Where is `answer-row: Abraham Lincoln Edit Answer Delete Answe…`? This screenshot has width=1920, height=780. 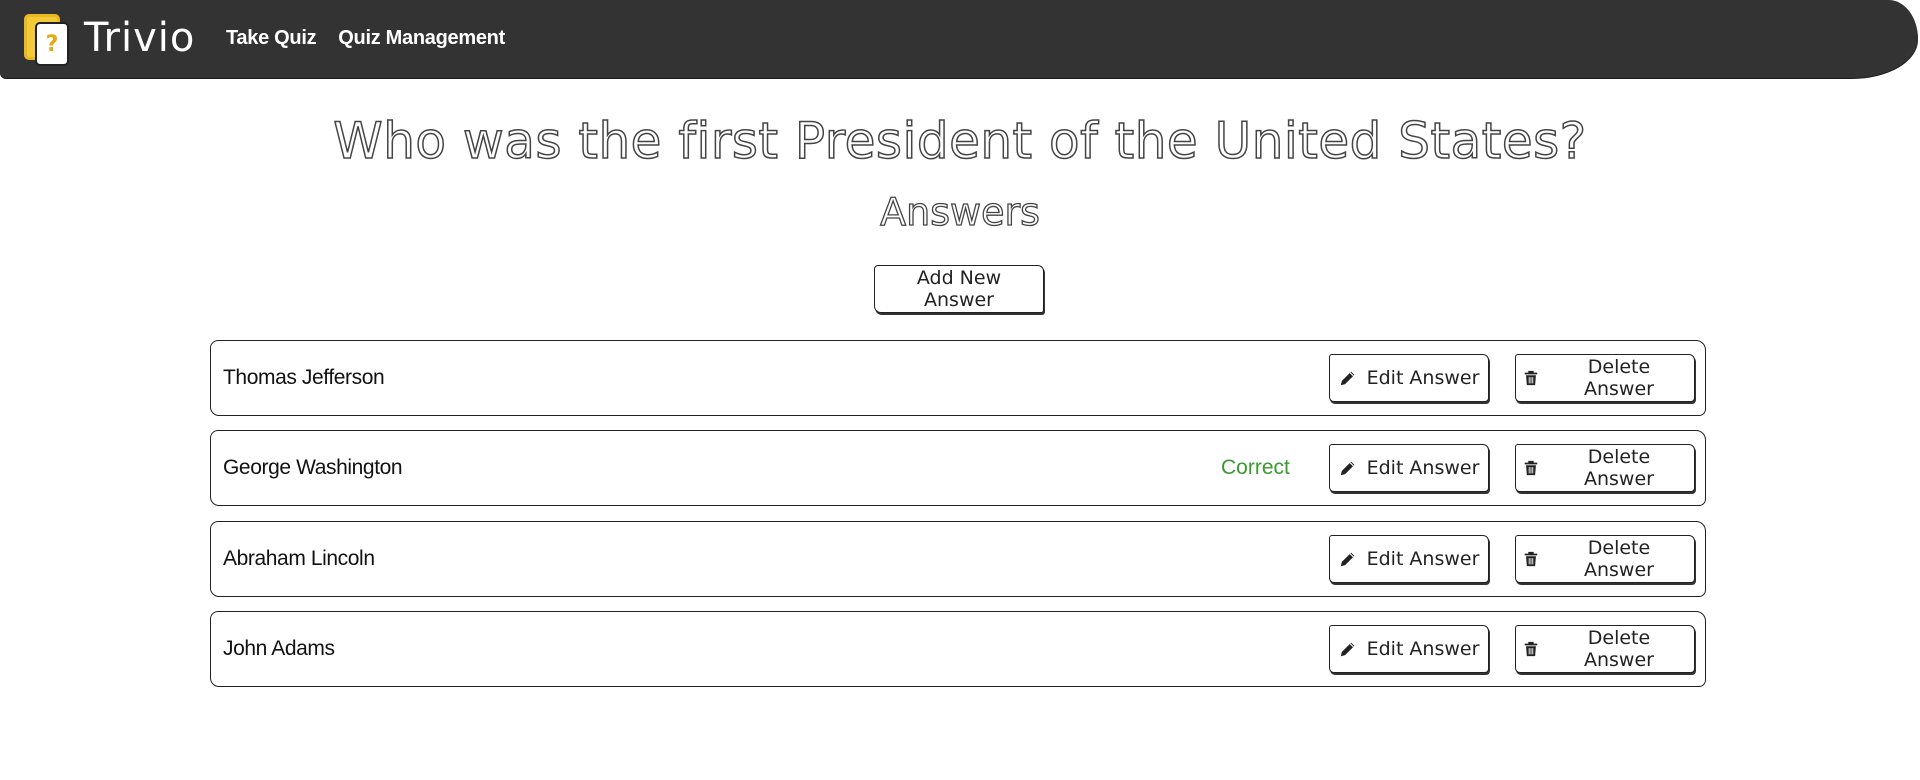
answer-row: Abraham Lincoln Edit Answer Delete Answe… is located at coordinates (958, 559).